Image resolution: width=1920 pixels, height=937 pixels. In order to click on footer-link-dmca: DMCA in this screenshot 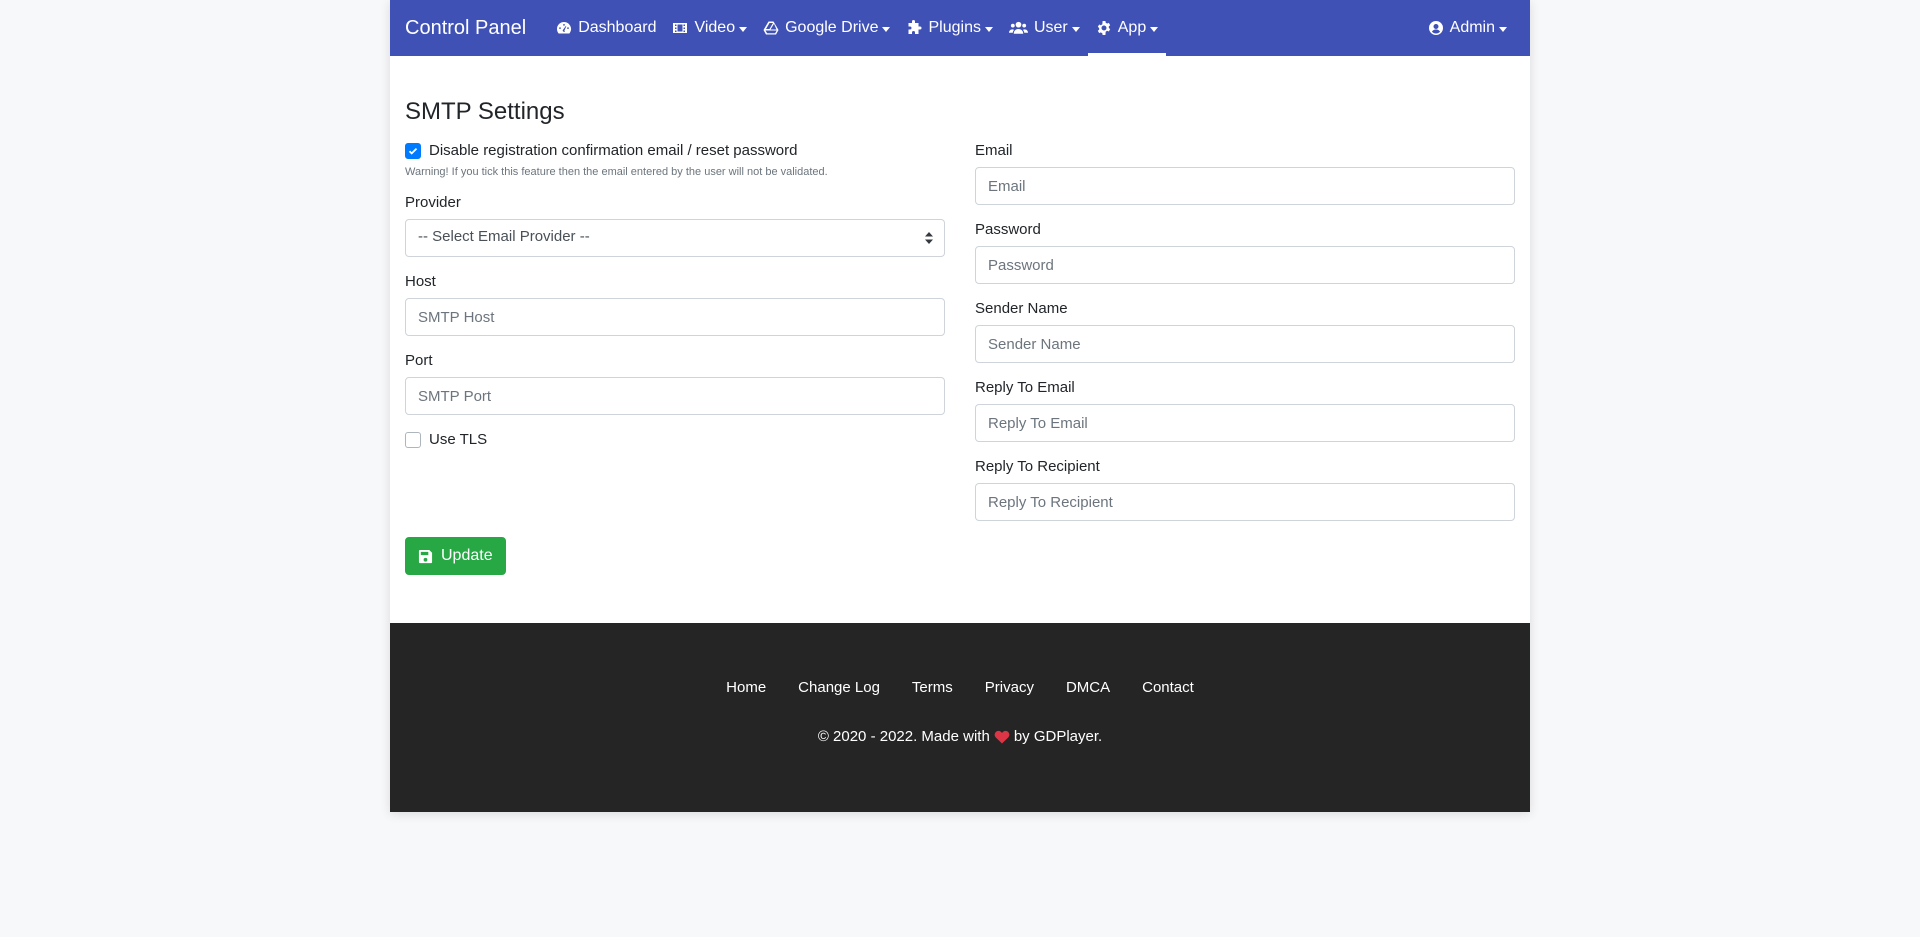, I will do `click(1088, 687)`.